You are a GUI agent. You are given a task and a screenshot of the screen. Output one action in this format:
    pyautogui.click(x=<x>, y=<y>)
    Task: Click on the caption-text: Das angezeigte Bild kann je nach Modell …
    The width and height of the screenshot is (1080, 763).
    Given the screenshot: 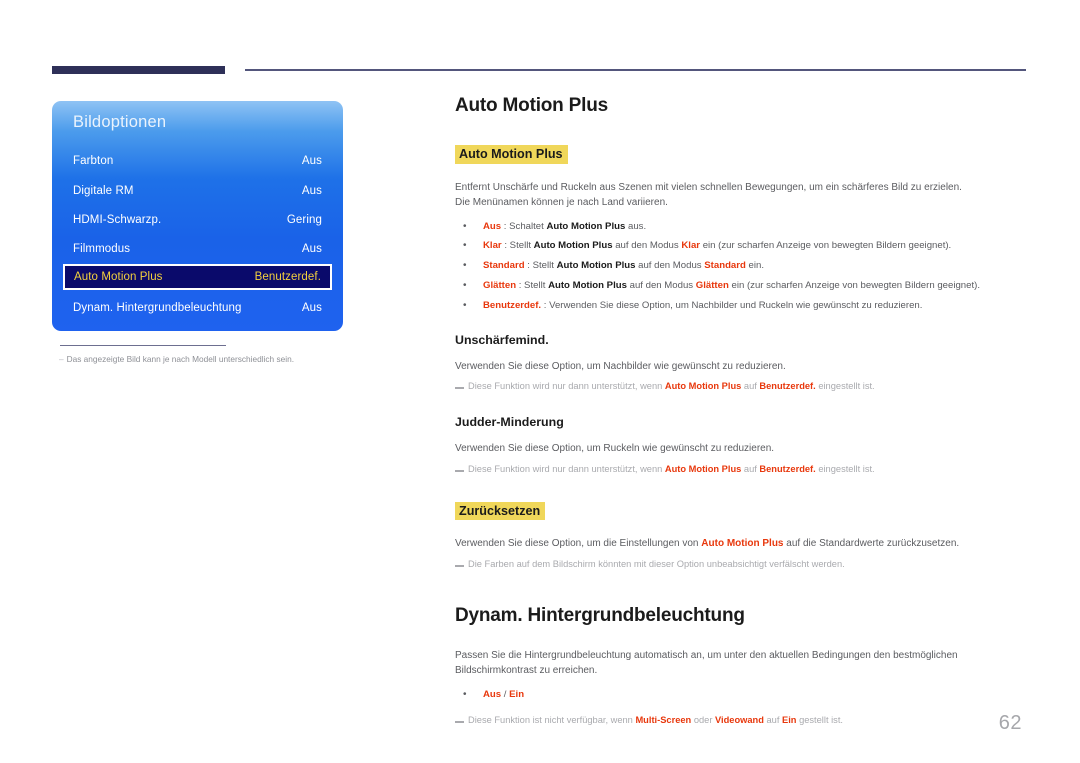 What is the action you would take?
    pyautogui.click(x=180, y=359)
    